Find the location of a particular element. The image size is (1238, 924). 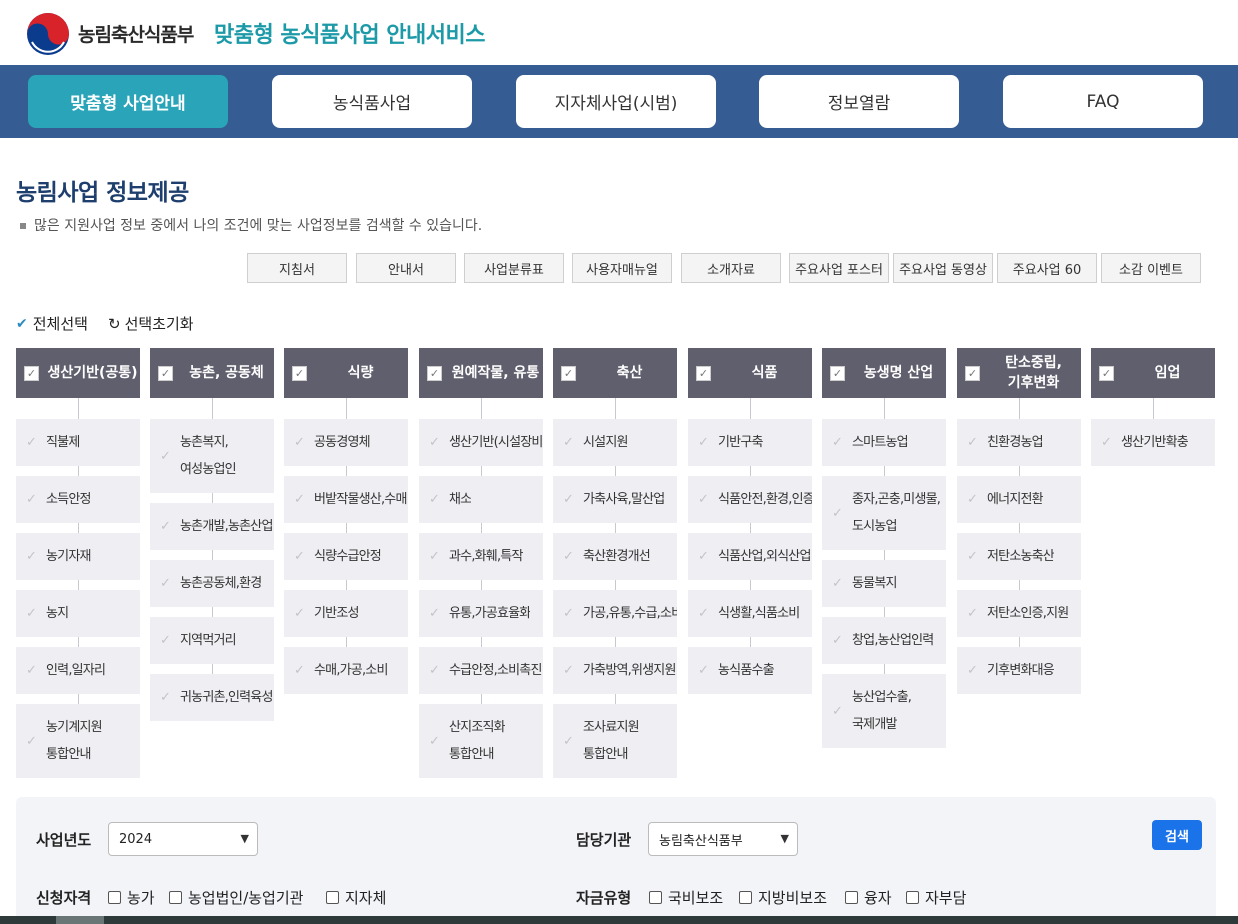

category-item: ✓ 식량수급안정 is located at coordinates (346, 556).